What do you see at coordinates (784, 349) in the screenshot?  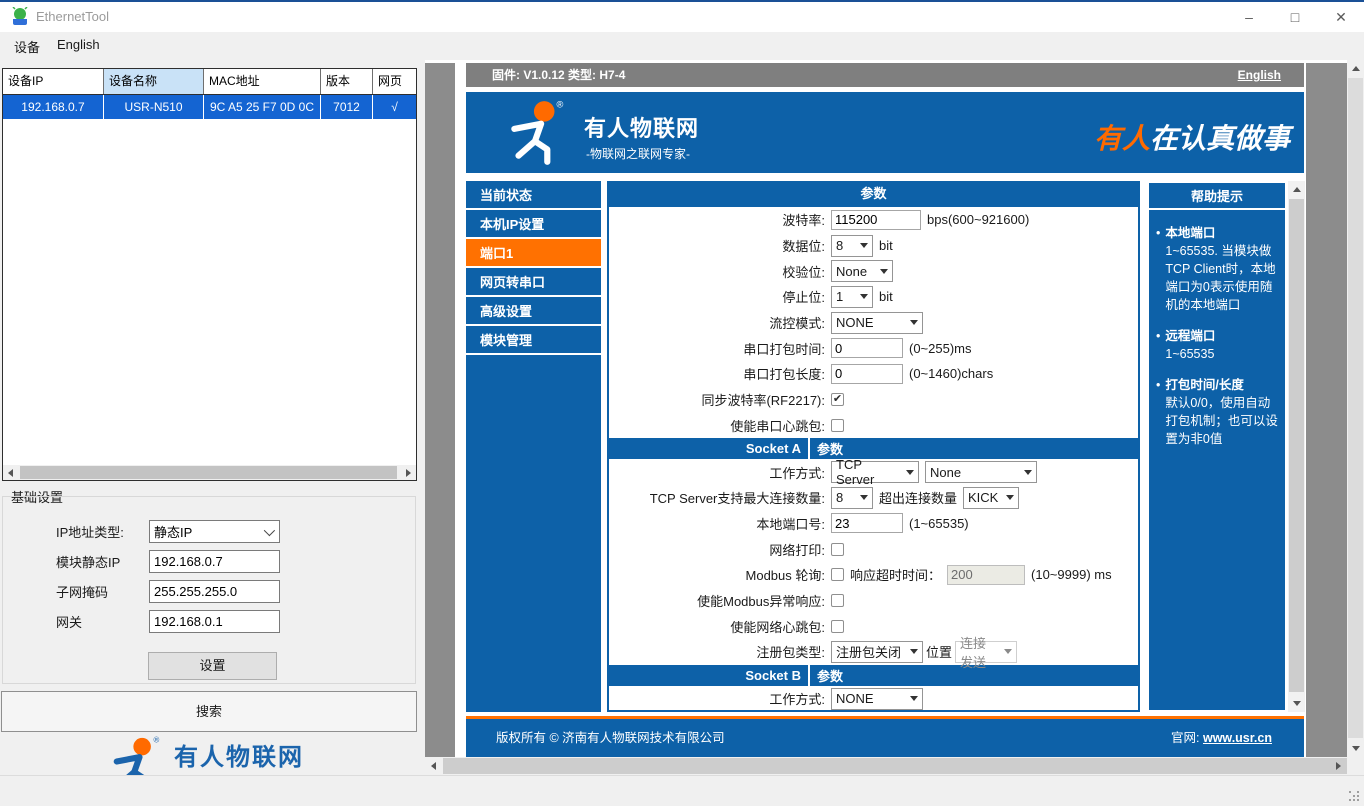 I see `packtime-label: 串口打包时间:` at bounding box center [784, 349].